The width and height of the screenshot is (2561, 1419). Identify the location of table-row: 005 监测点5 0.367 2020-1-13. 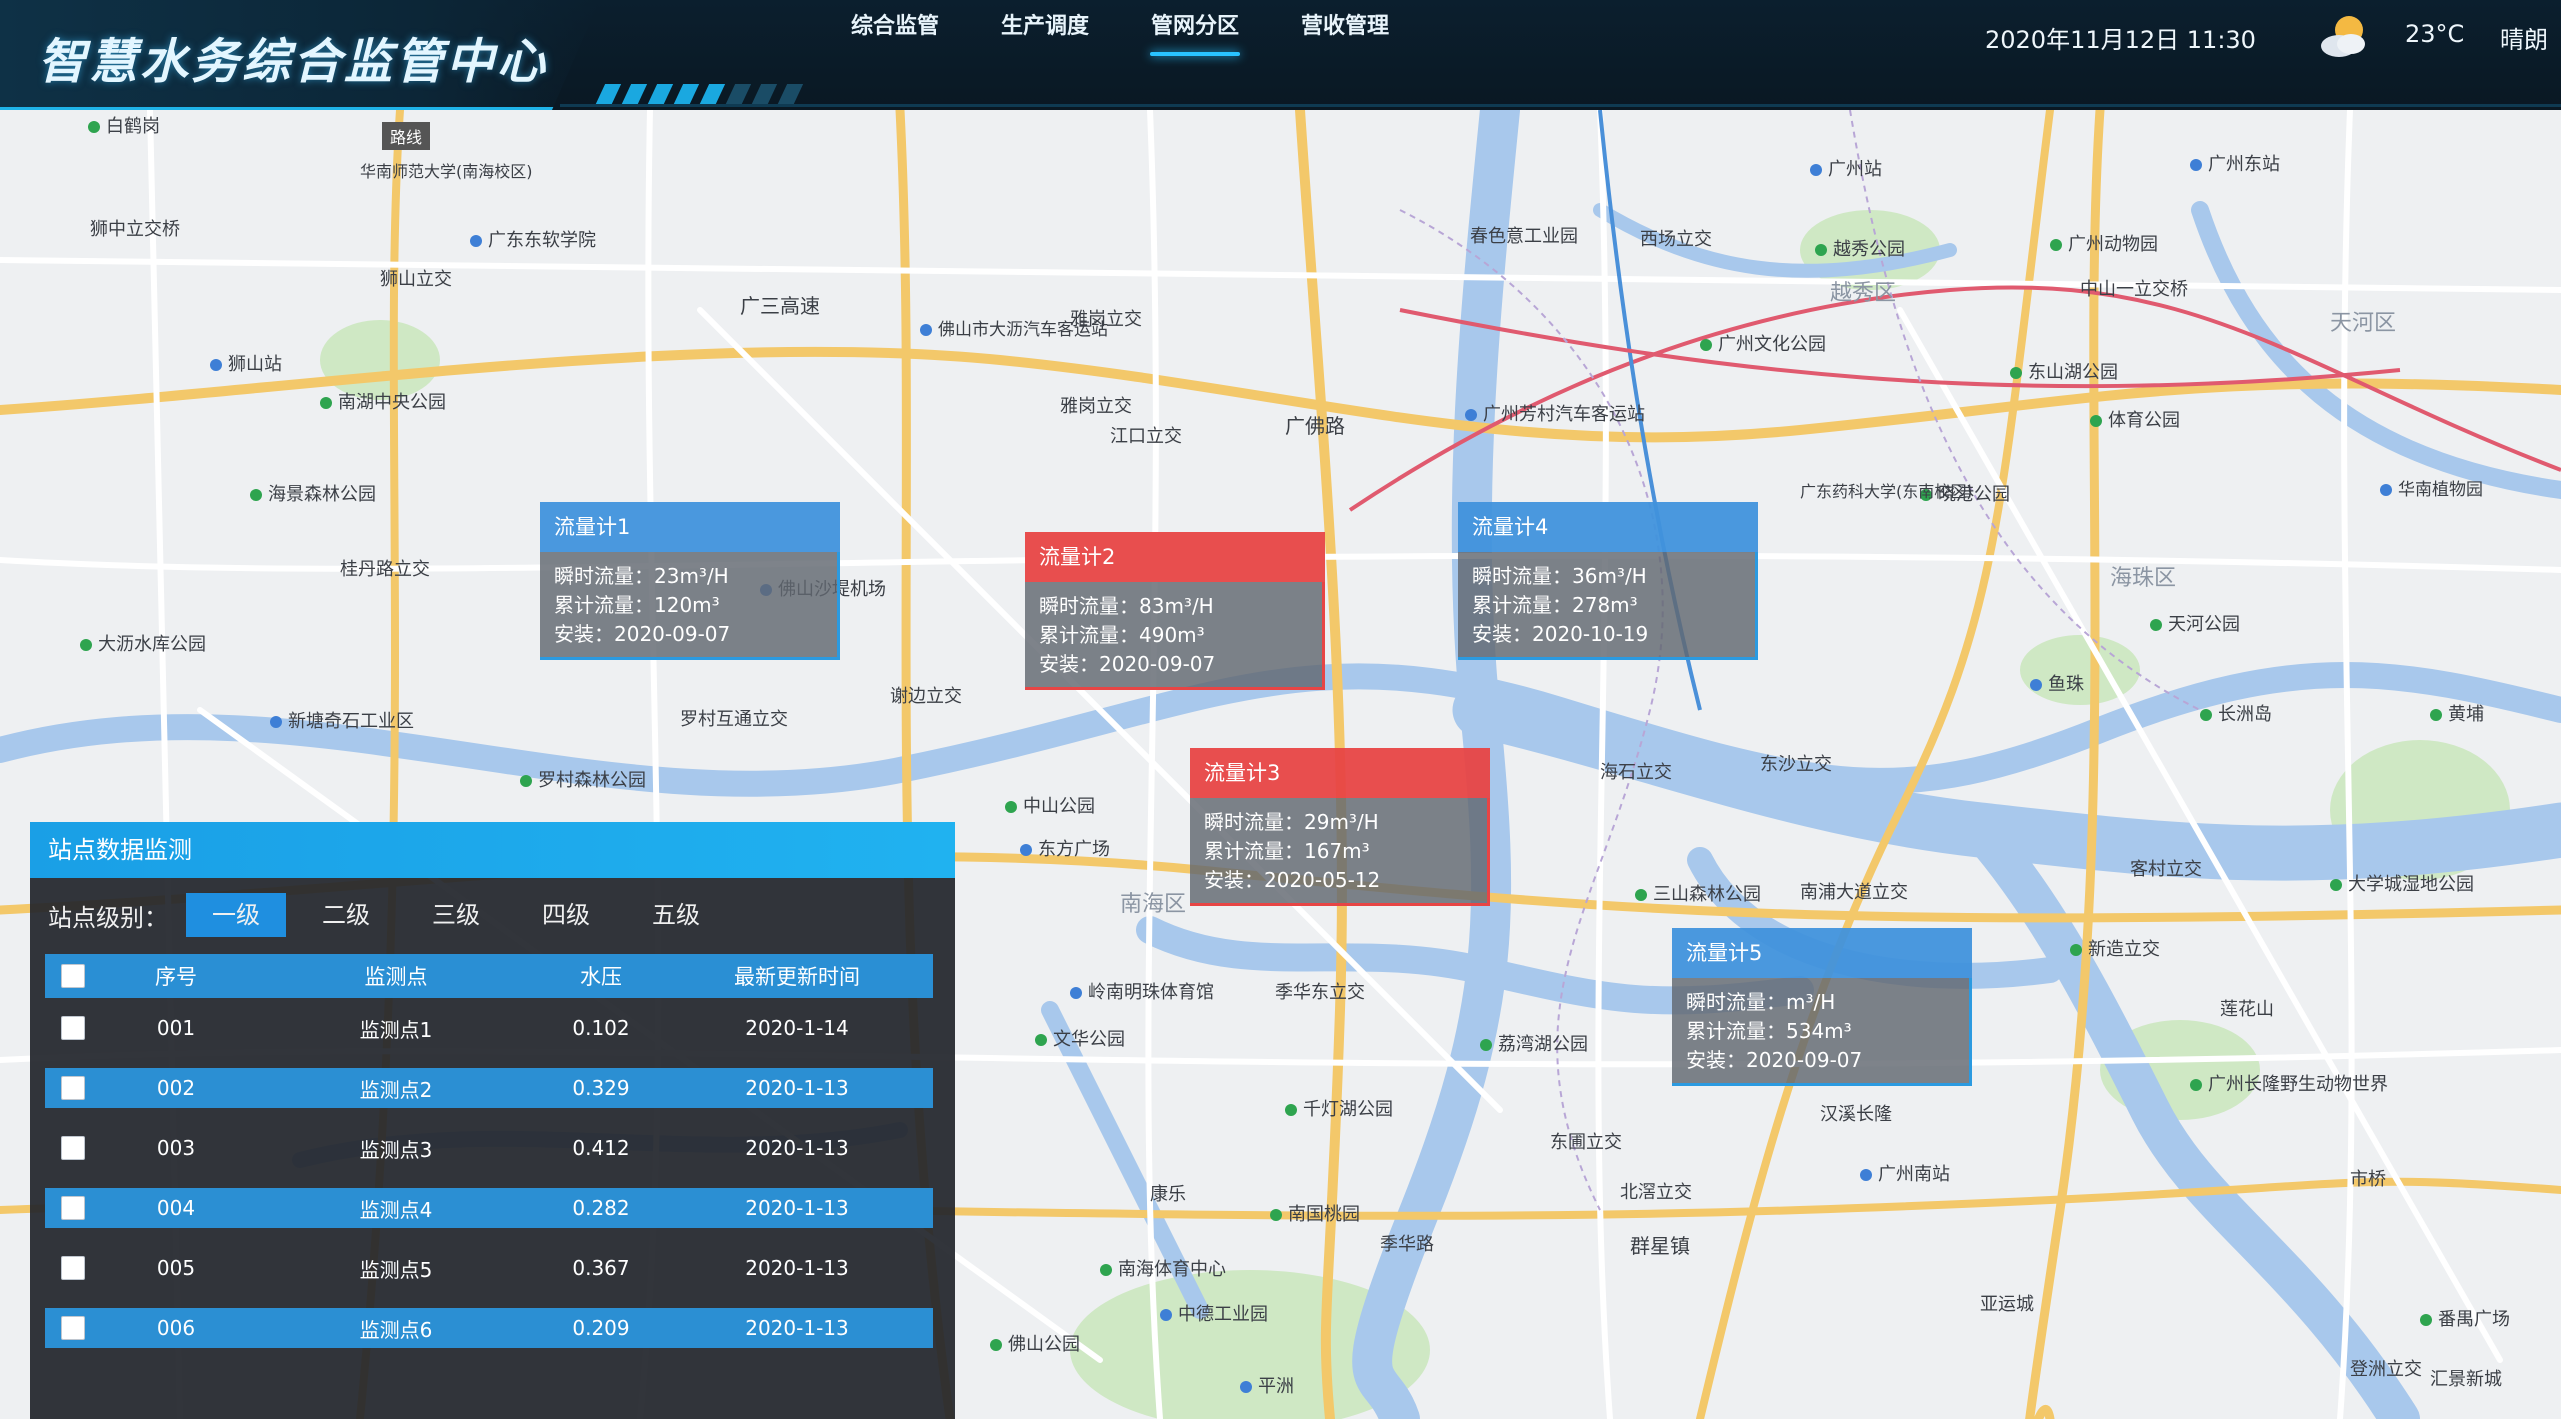
(489, 1268).